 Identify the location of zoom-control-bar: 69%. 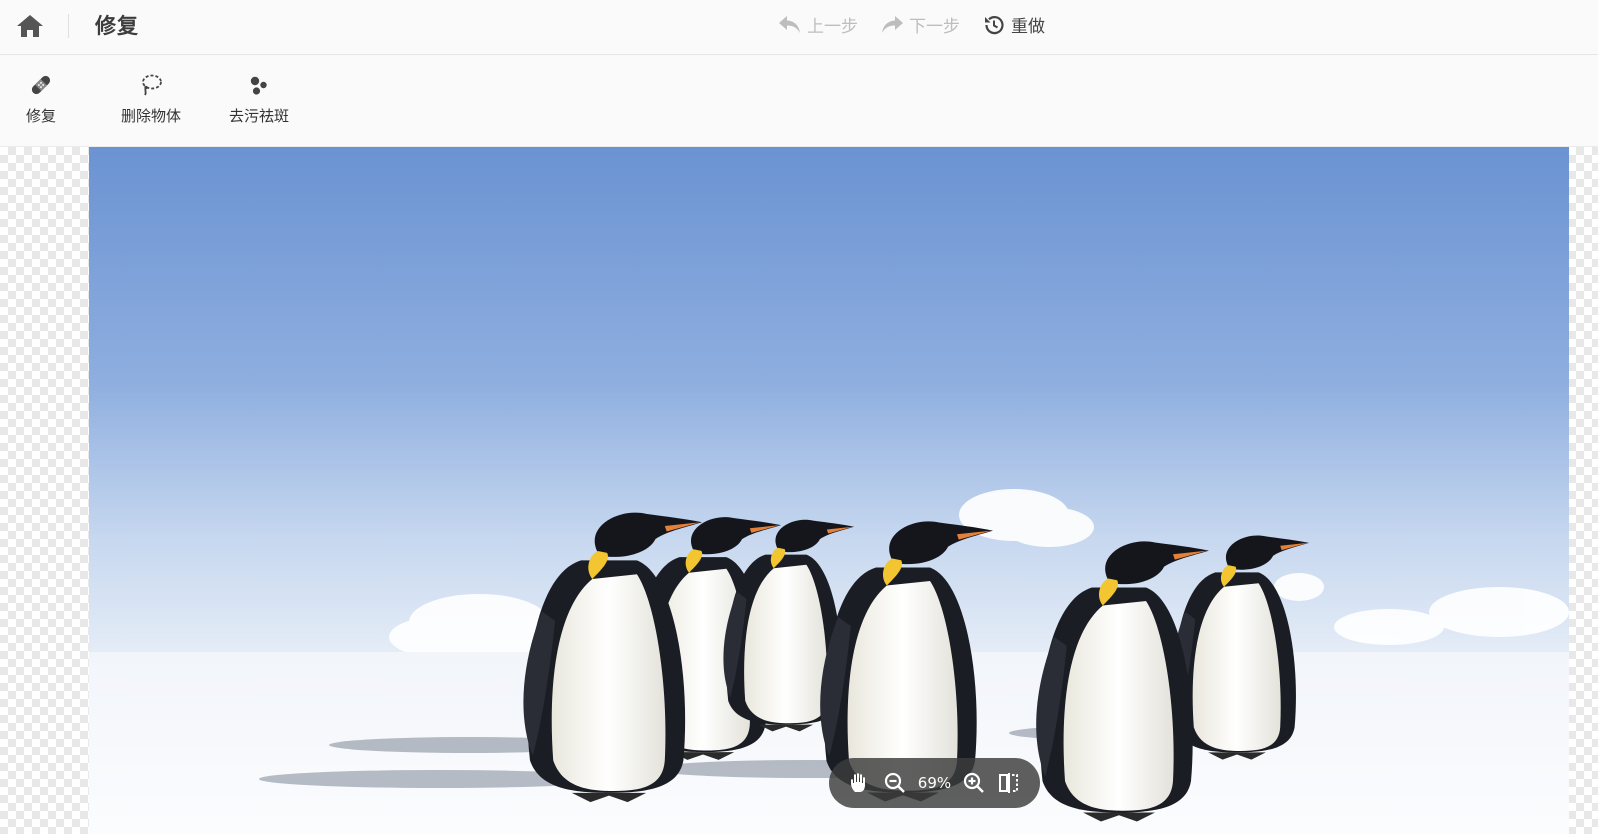
(934, 783).